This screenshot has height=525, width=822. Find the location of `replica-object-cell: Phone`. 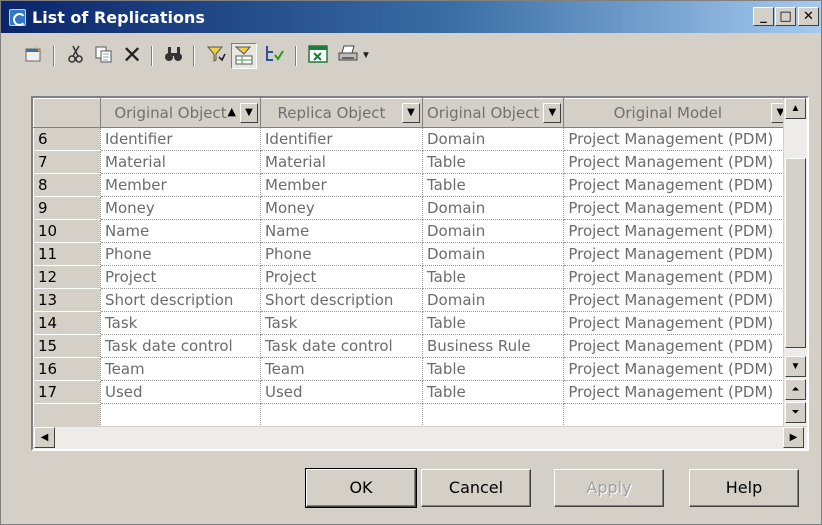

replica-object-cell: Phone is located at coordinates (341, 254).